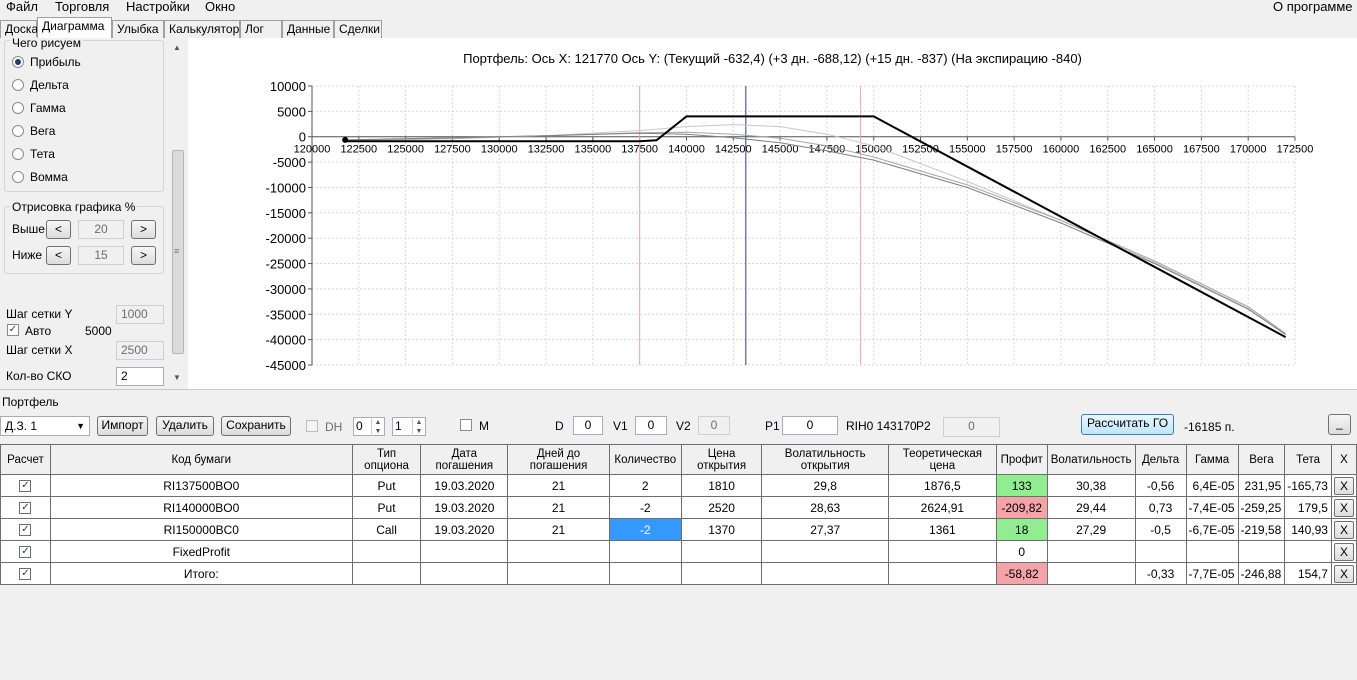 This screenshot has height=680, width=1357. Describe the element at coordinates (1160, 529) in the screenshot. I see `delta-cell: -0,5` at that location.